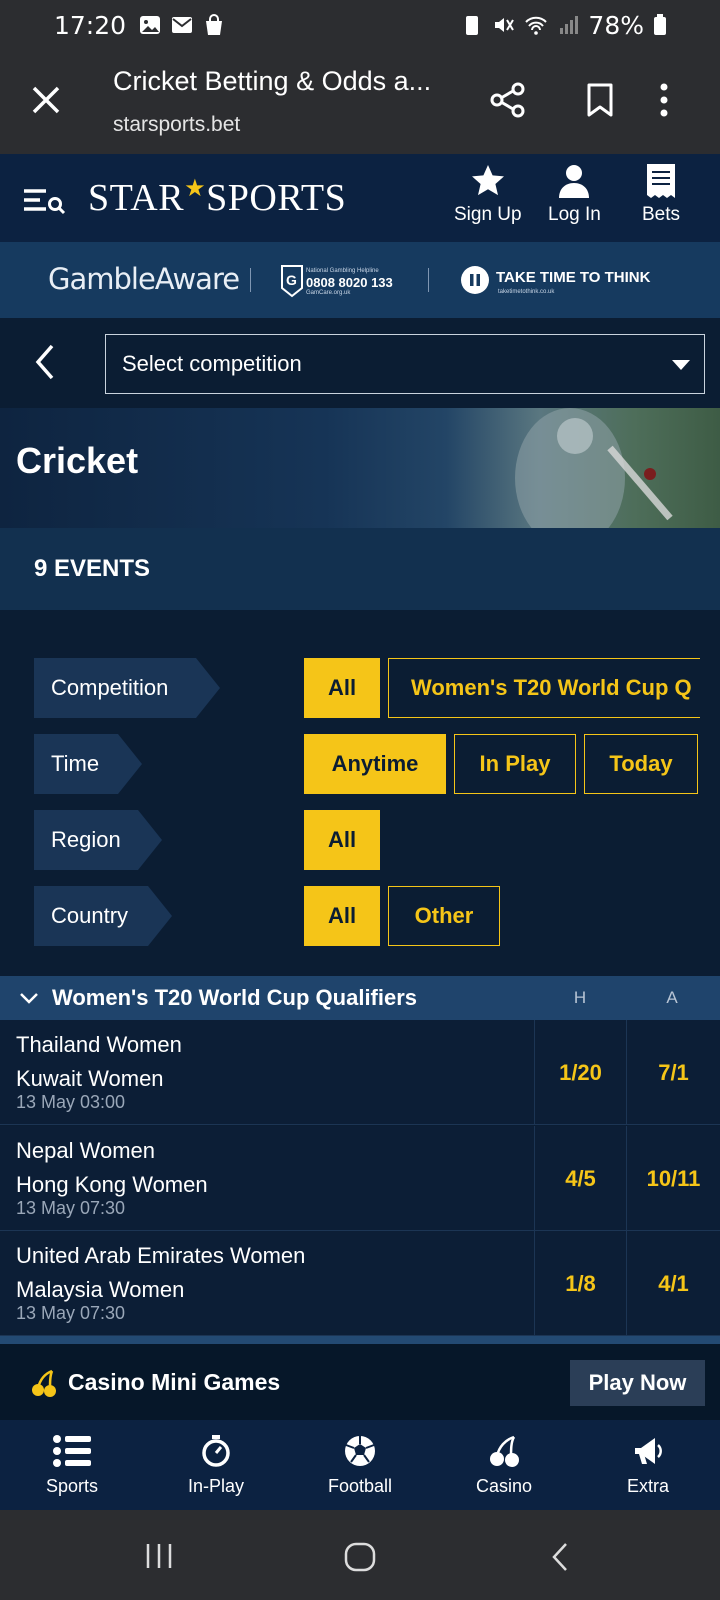 This screenshot has width=720, height=1600. What do you see at coordinates (161, 1255) in the screenshot?
I see `home-team: United Arab Emirates Women` at bounding box center [161, 1255].